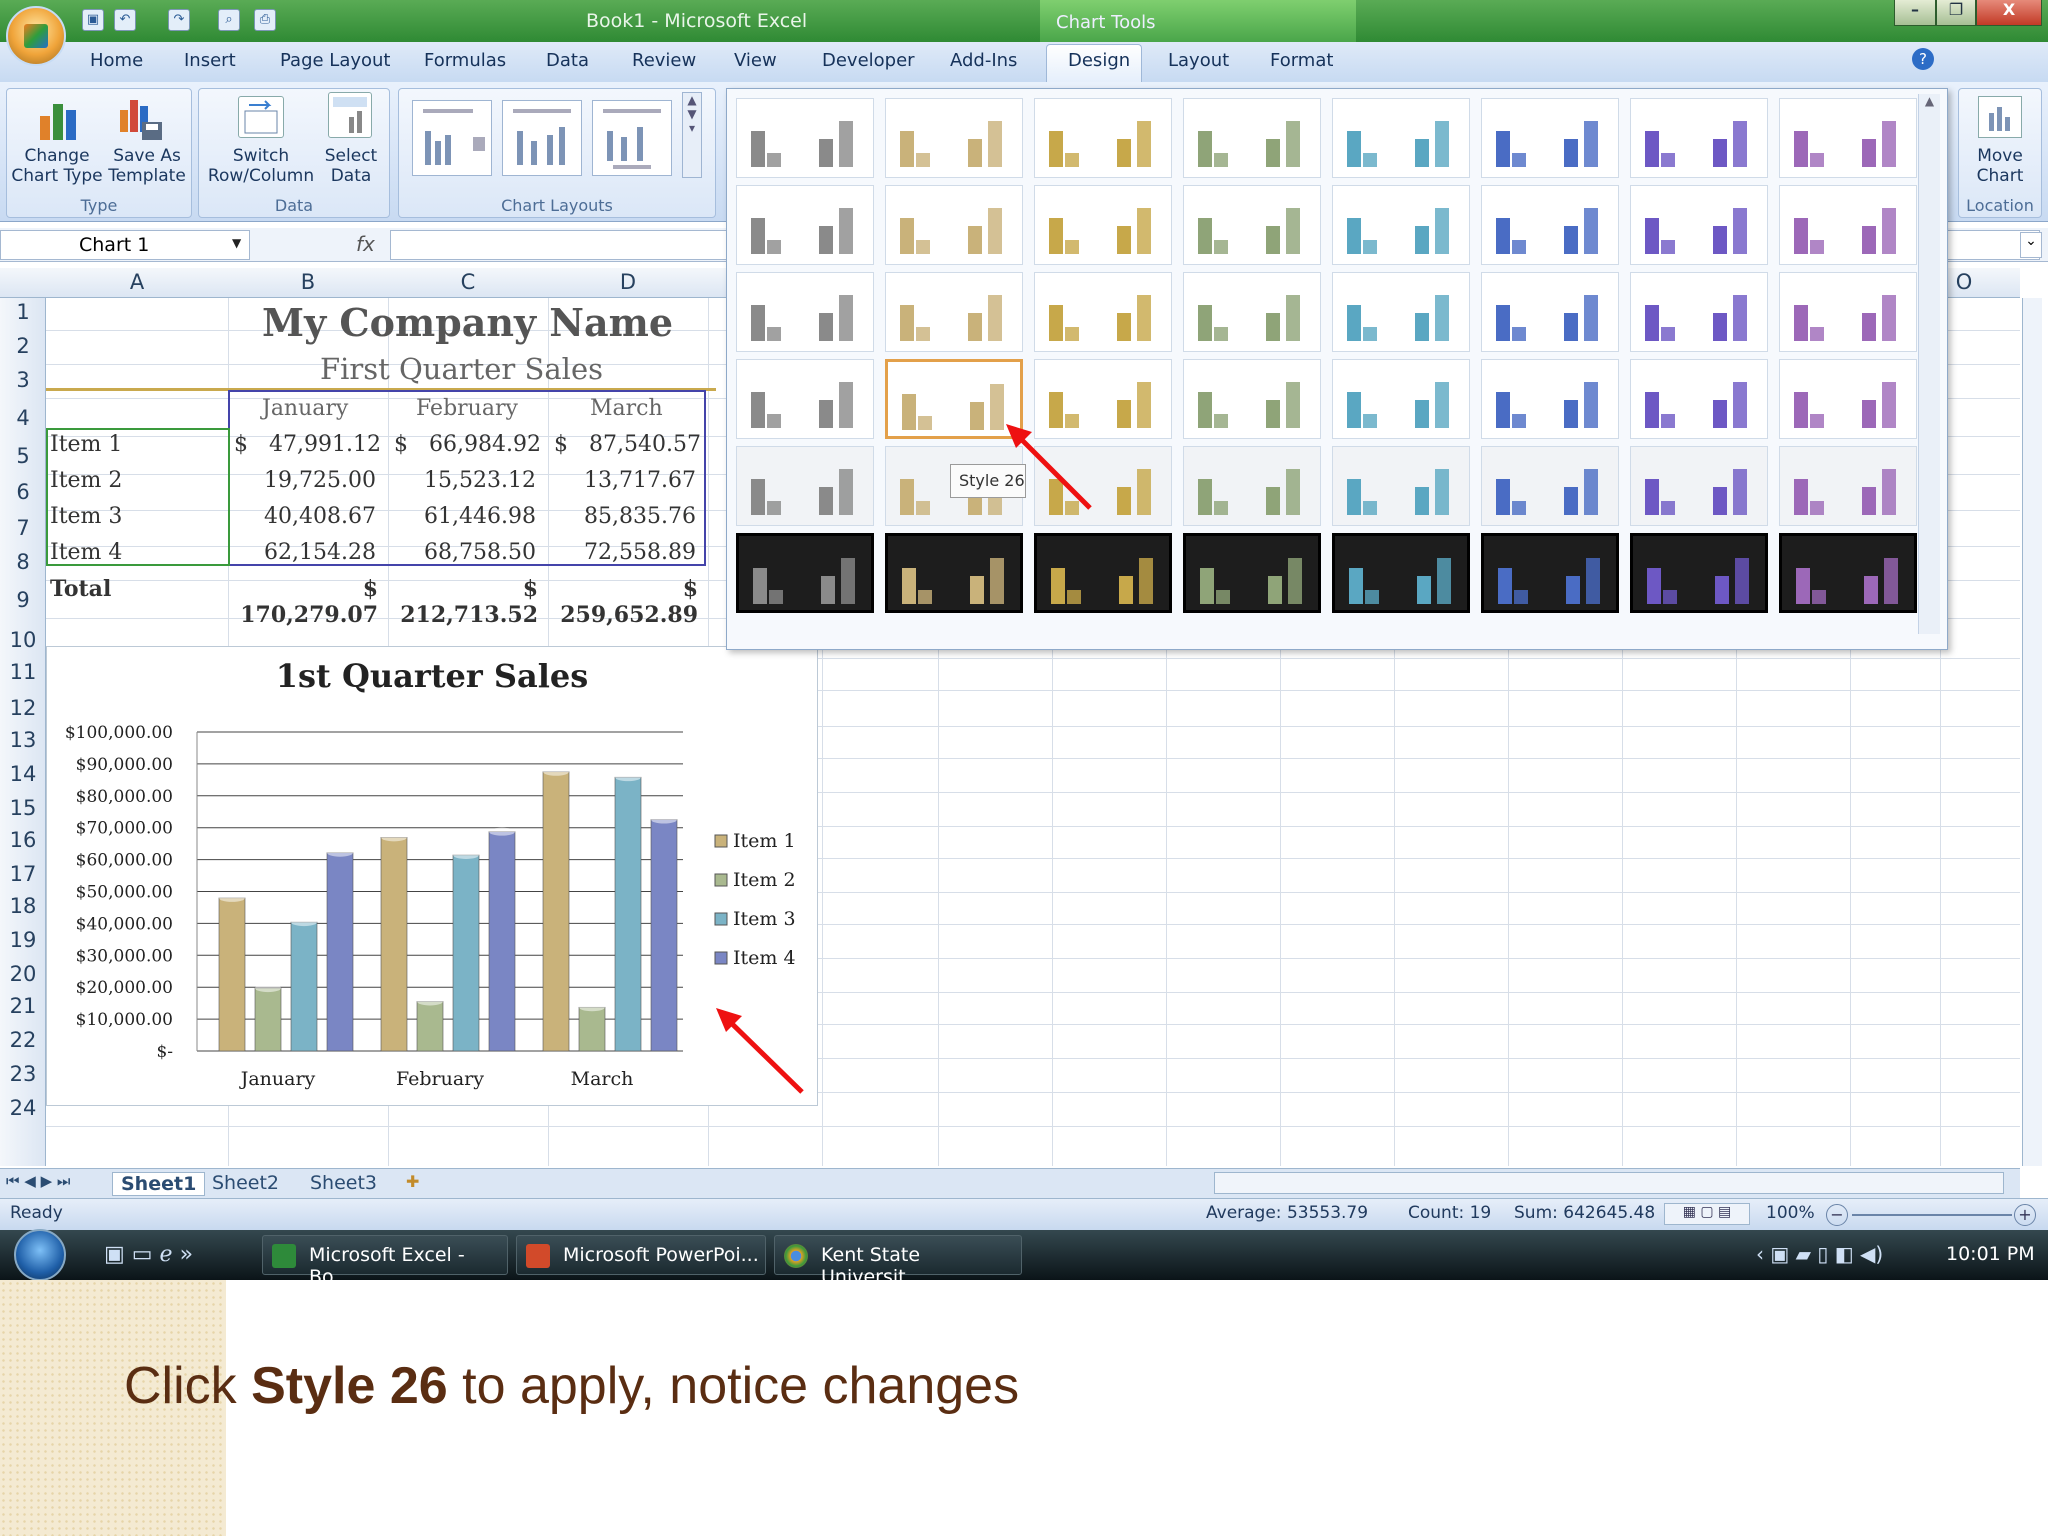 This screenshot has width=2048, height=1536. Describe the element at coordinates (567, 60) in the screenshot. I see `tab-data: Data` at that location.